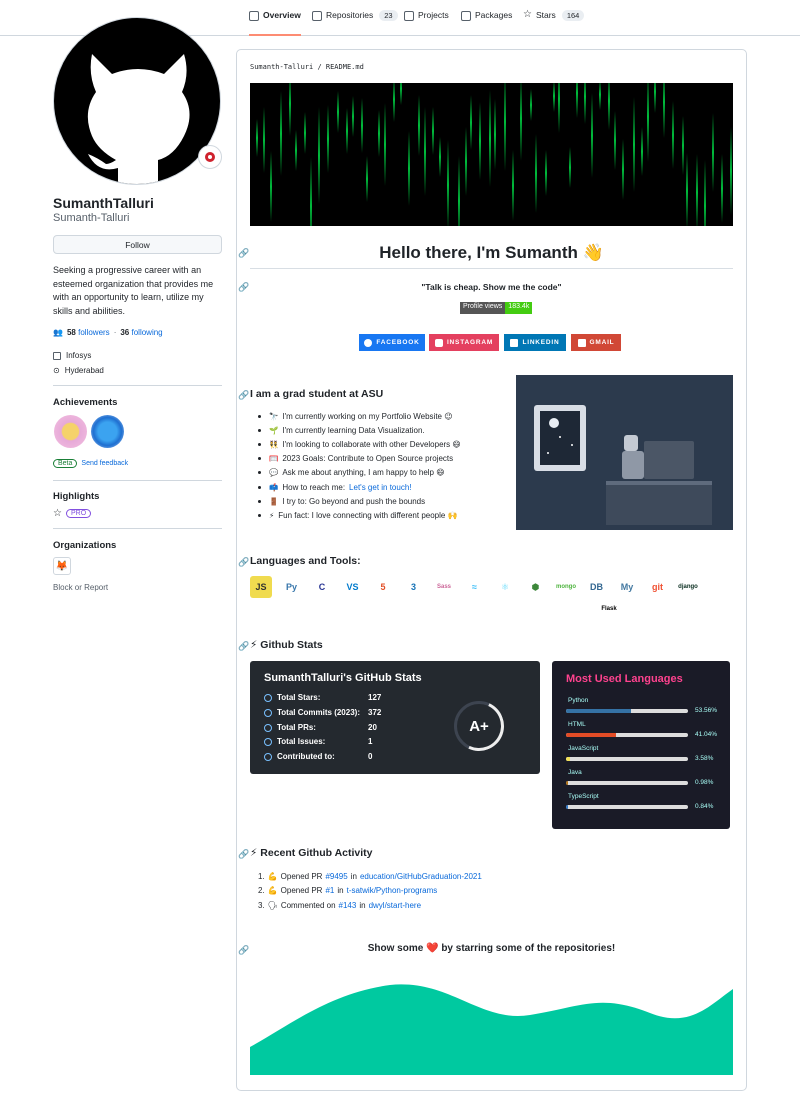 The height and width of the screenshot is (1108, 800). Describe the element at coordinates (392, 342) in the screenshot. I see `facebook-badge: FACEBOOK` at that location.